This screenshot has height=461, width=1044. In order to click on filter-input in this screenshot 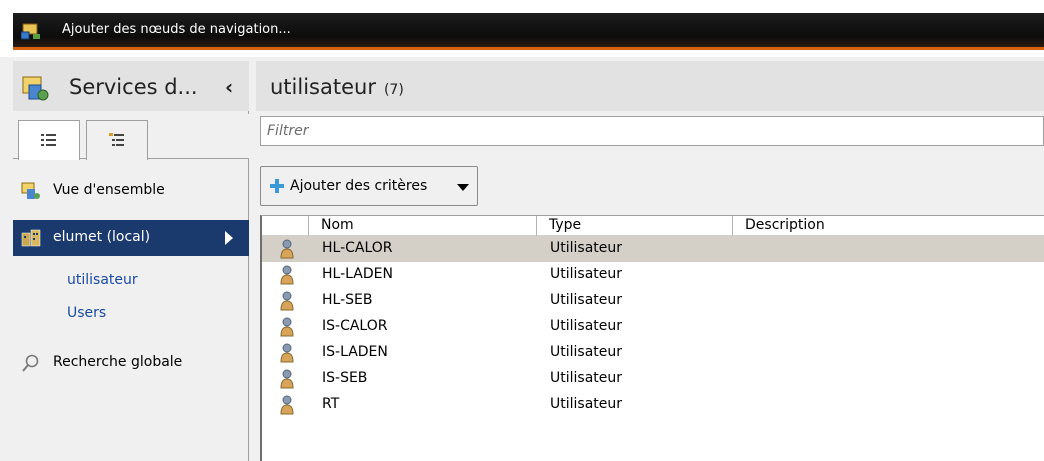, I will do `click(652, 131)`.